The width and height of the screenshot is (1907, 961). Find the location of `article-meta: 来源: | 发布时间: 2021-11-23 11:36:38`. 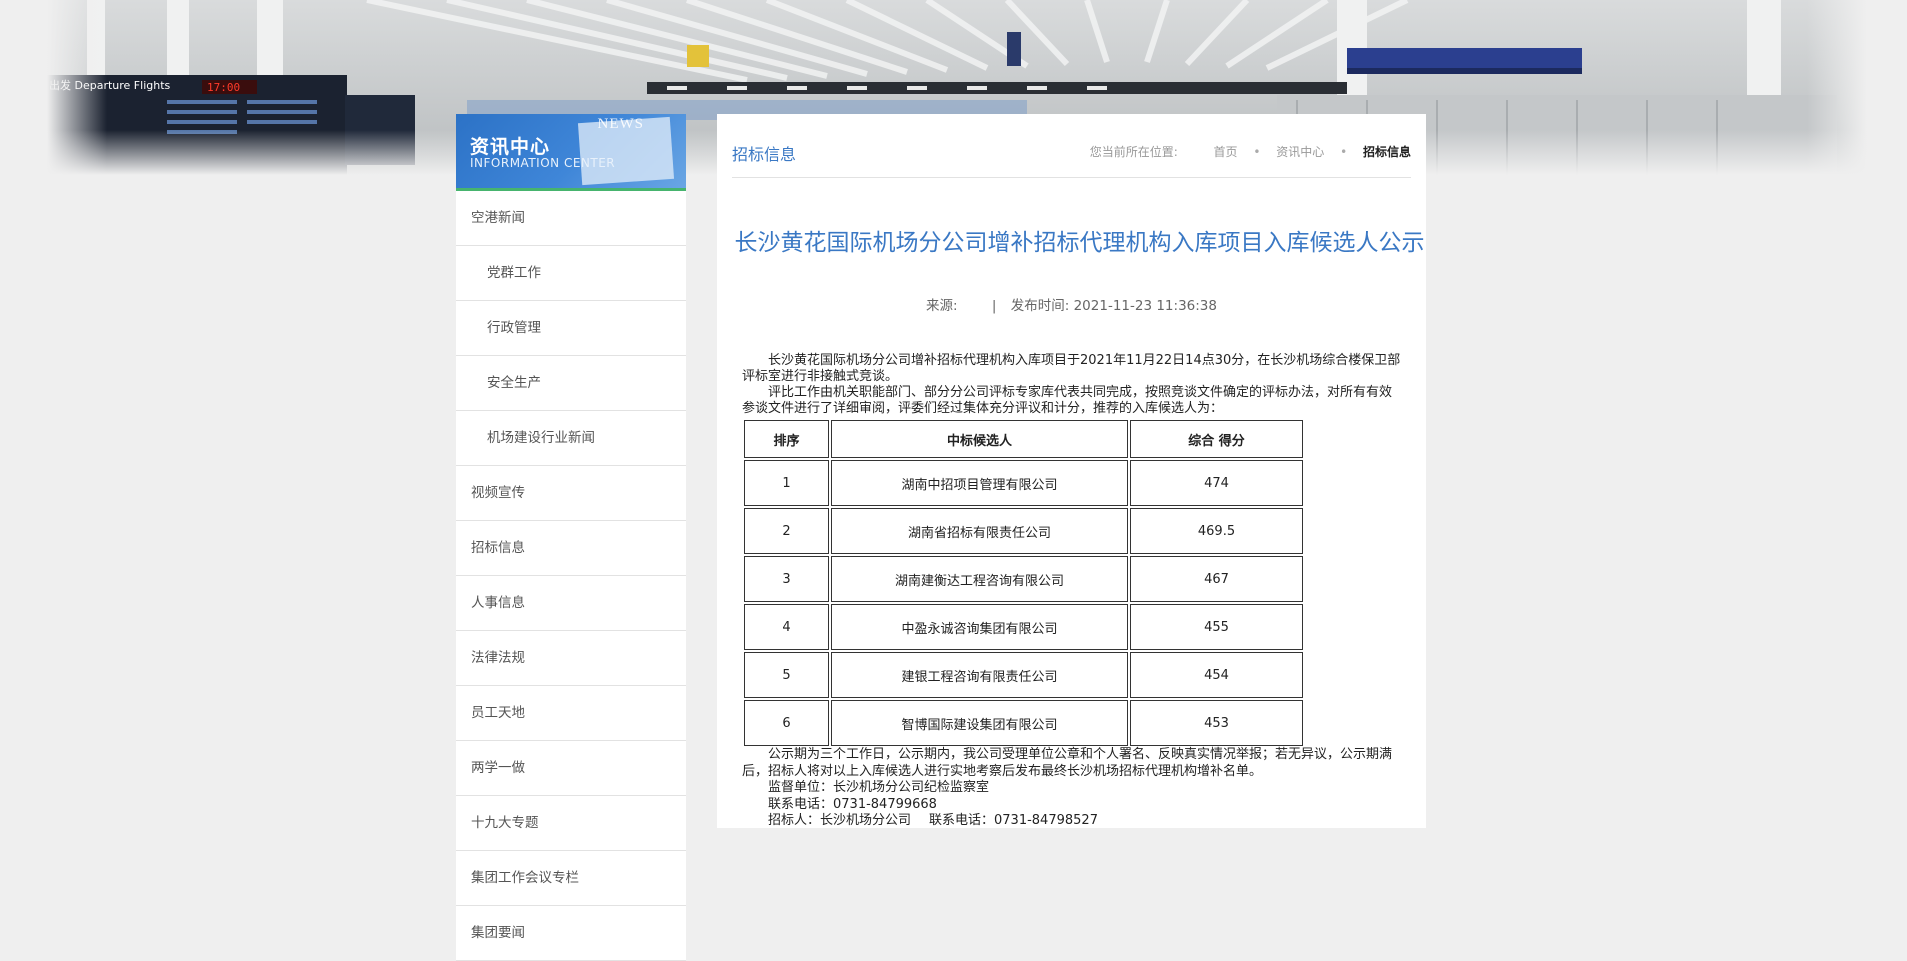

article-meta: 来源: | 发布时间: 2021-11-23 11:36:38 is located at coordinates (1071, 304).